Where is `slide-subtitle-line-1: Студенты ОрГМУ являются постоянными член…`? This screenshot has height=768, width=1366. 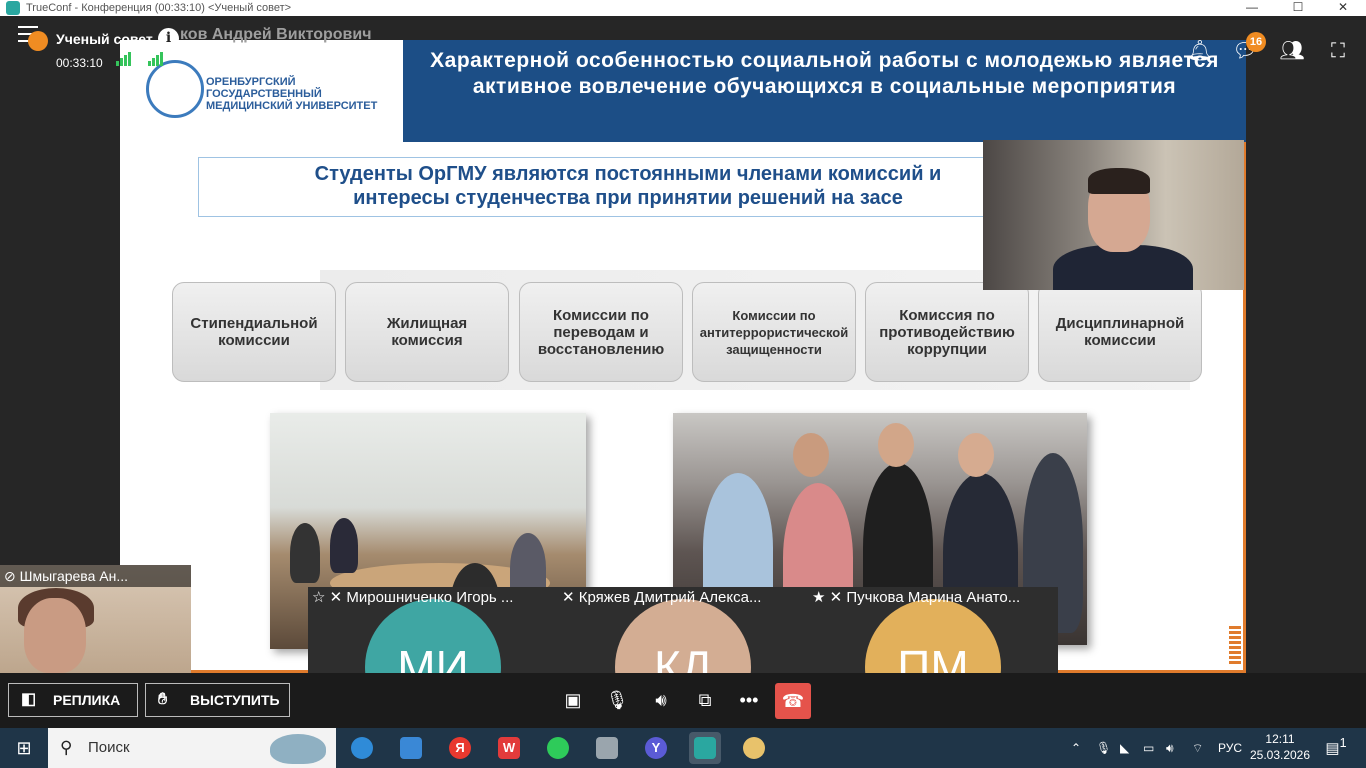 slide-subtitle-line-1: Студенты ОрГМУ являются постоянными член… is located at coordinates (628, 174).